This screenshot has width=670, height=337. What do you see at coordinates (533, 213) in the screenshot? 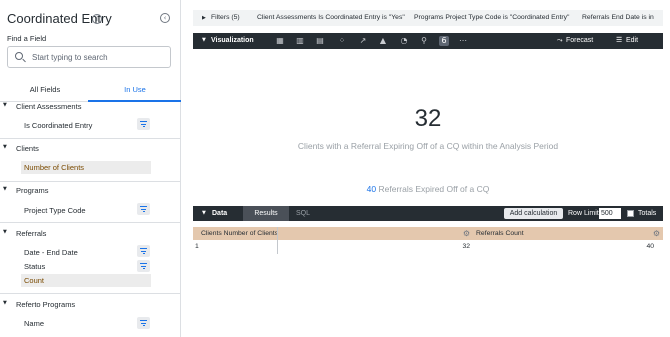
I see `add-calculation-button: Add calculation` at bounding box center [533, 213].